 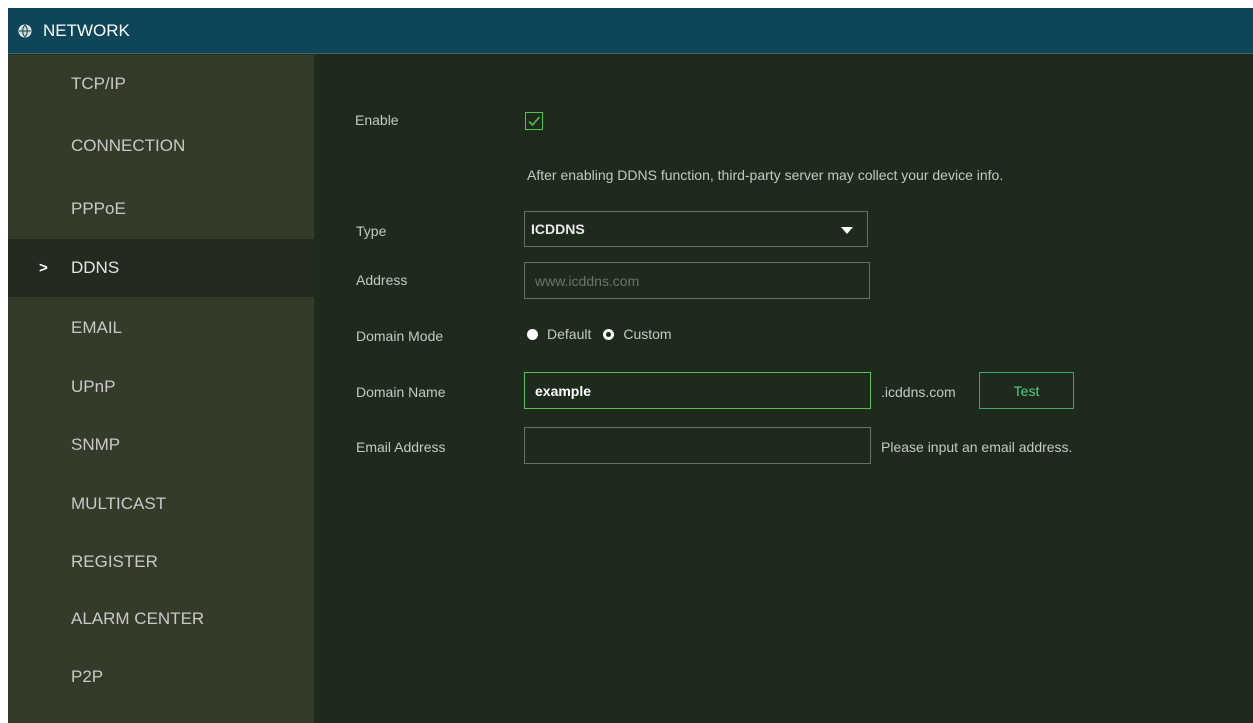 I want to click on enable-checkbox, so click(x=534, y=121).